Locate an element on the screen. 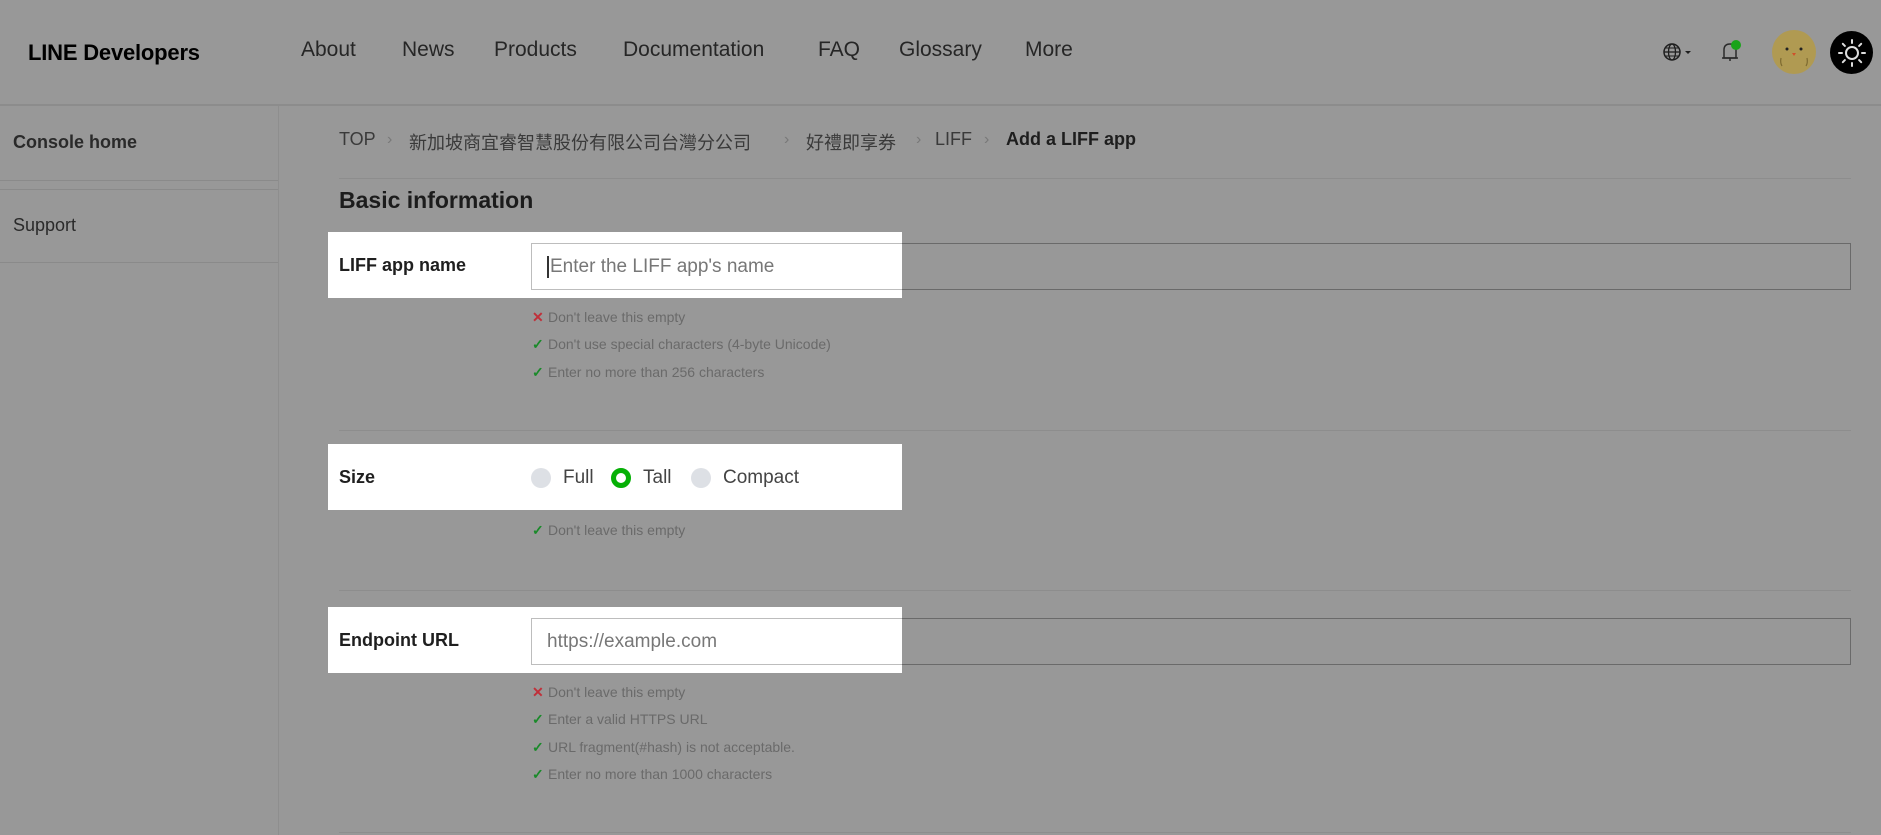  sidebar-item-support: Support is located at coordinates (44, 225).